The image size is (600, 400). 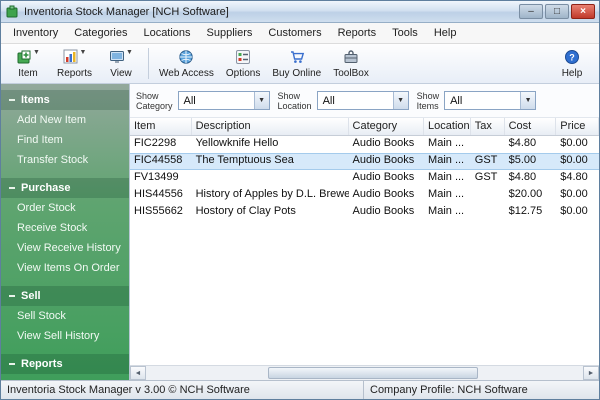 I want to click on location-select: All ▼, so click(x=362, y=100).